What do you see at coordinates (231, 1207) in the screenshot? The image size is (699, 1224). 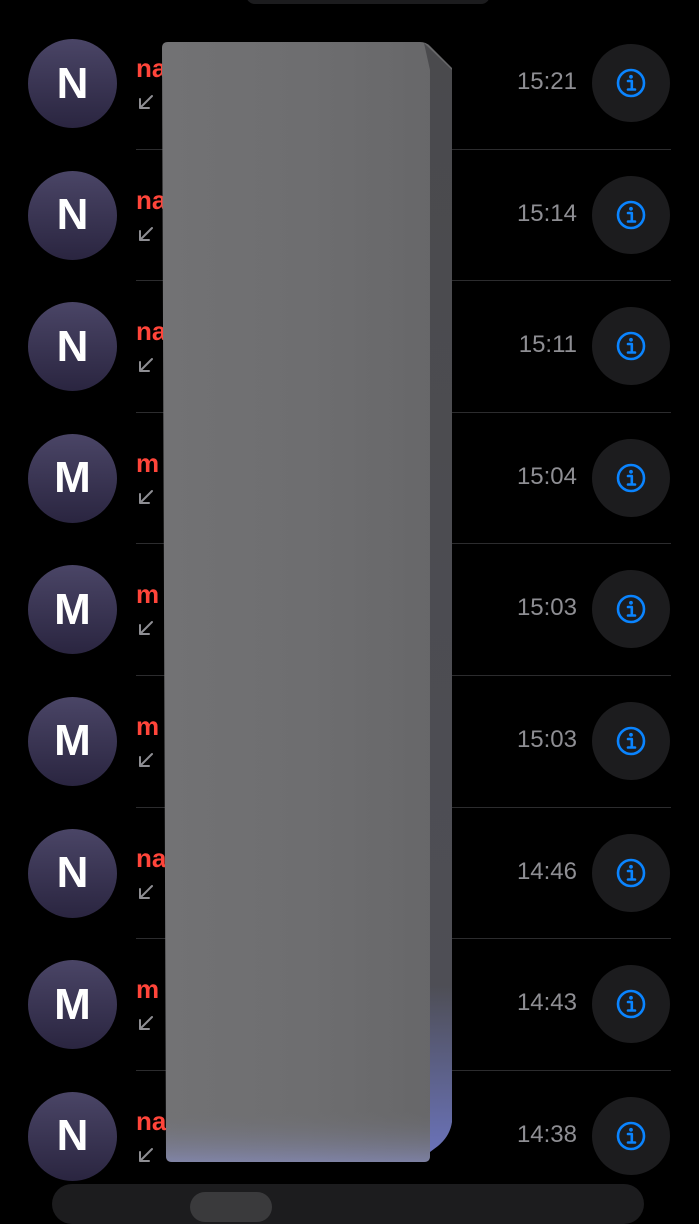 I see `tab-bar-selected-segment` at bounding box center [231, 1207].